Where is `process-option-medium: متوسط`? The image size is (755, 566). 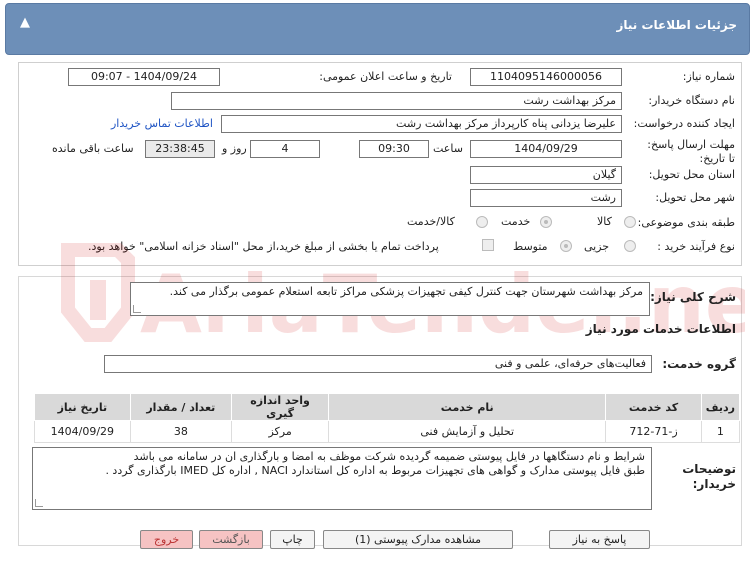 process-option-medium: متوسط is located at coordinates (530, 246).